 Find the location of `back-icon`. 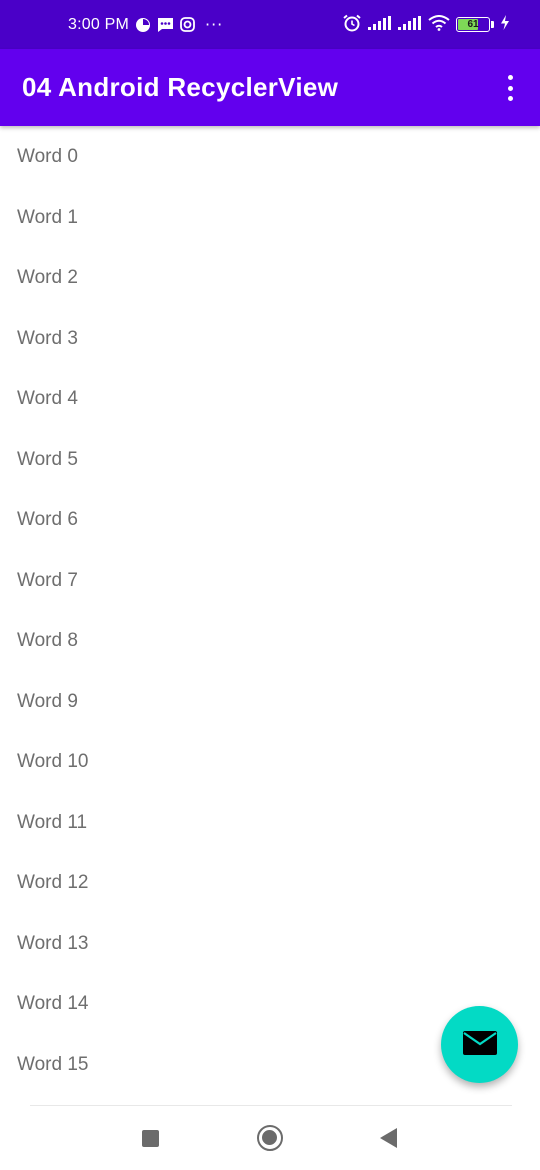

back-icon is located at coordinates (388, 1138).